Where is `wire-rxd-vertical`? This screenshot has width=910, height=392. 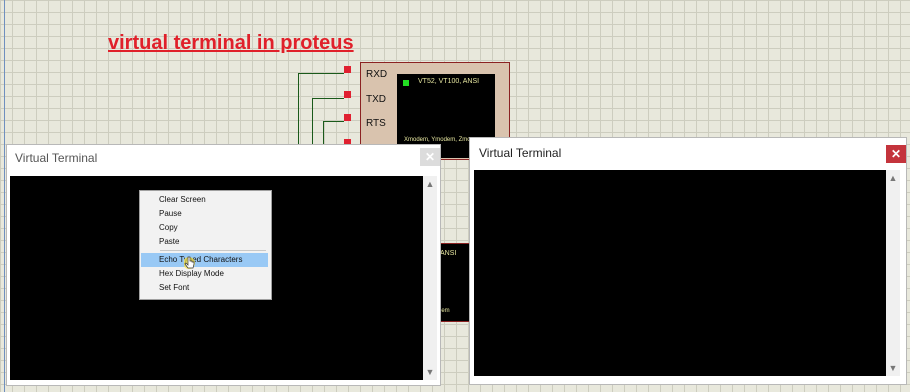
wire-rxd-vertical is located at coordinates (298, 110).